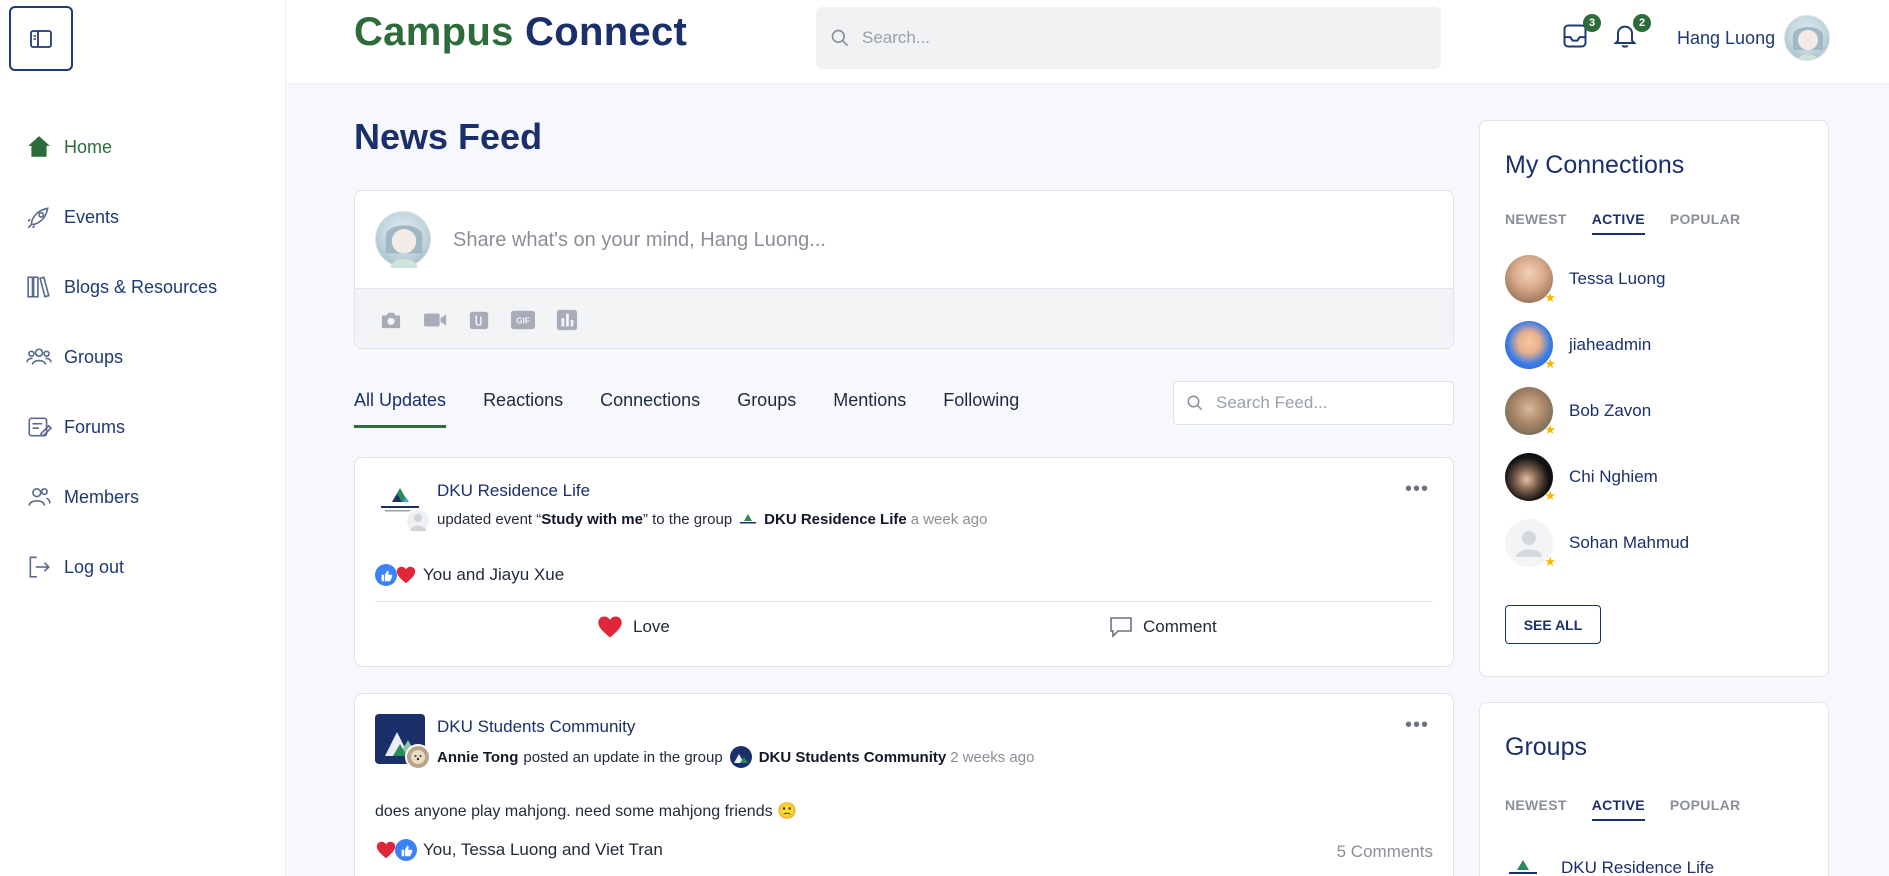  Describe the element at coordinates (1180, 626) in the screenshot. I see `comment-label: Comment` at that location.